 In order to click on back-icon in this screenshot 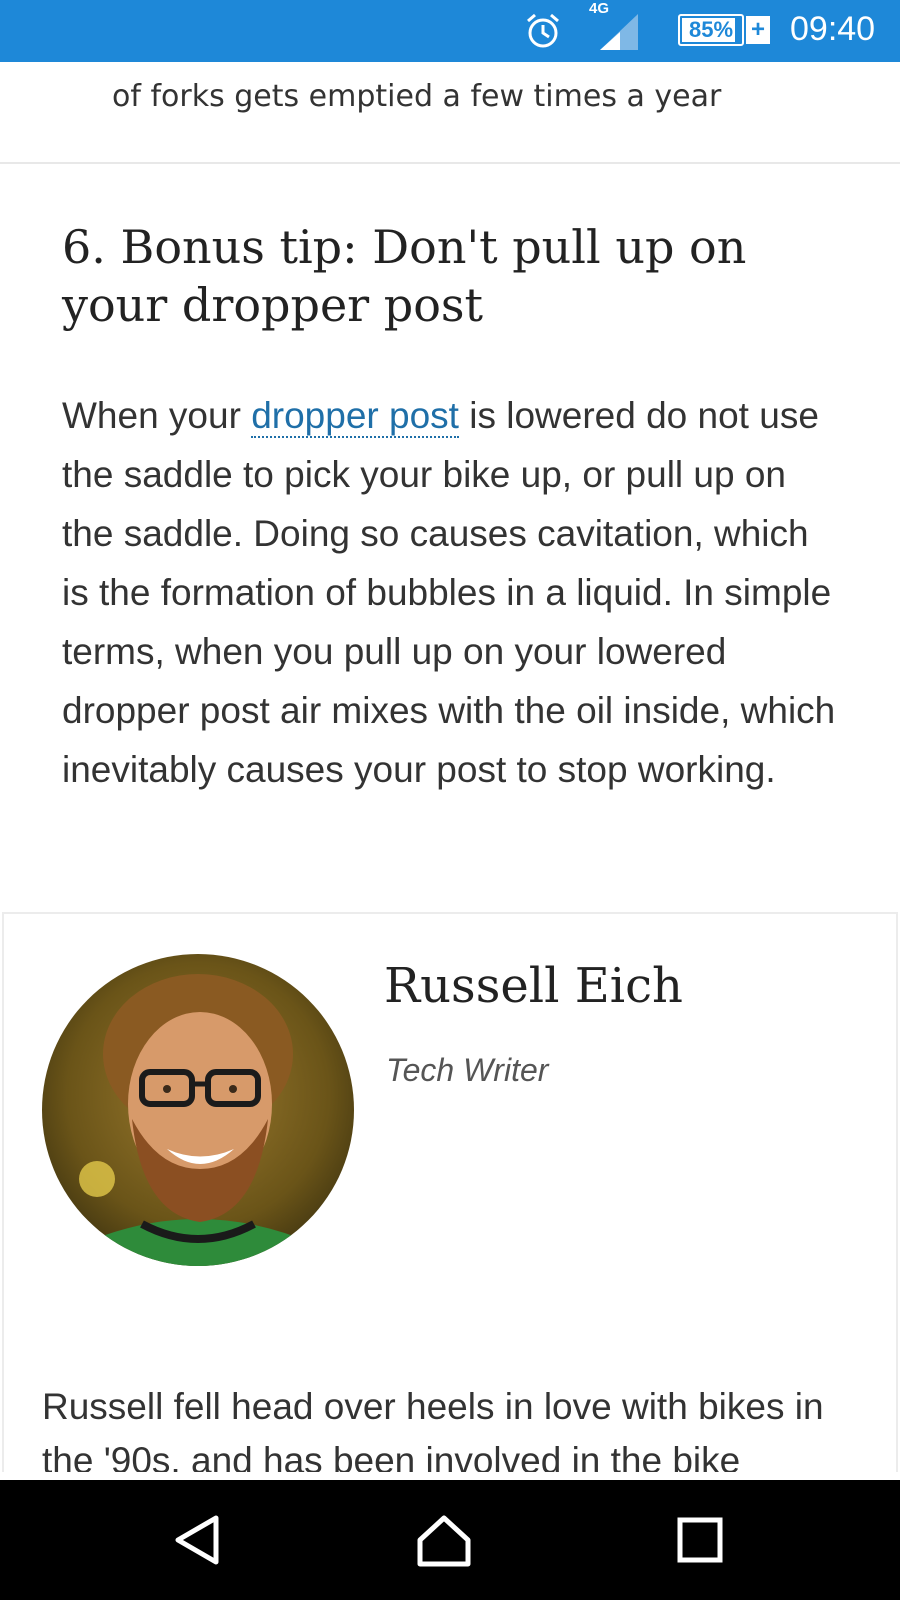, I will do `click(198, 1540)`.